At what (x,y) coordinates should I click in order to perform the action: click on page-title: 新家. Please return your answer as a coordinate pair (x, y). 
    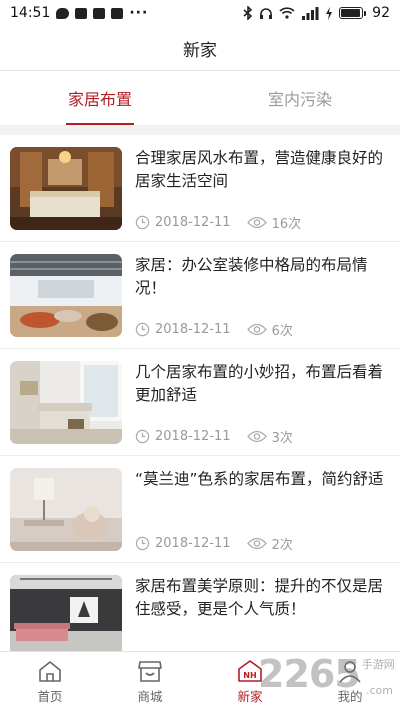
    Looking at the image, I should click on (200, 50).